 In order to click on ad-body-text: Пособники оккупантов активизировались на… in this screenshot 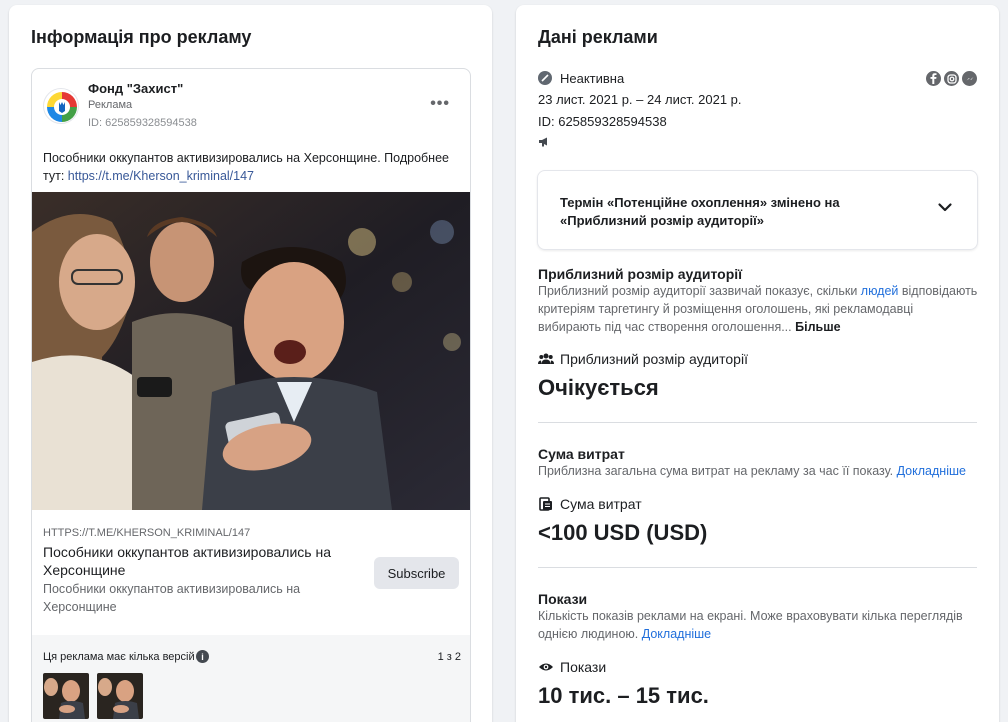, I will do `click(253, 167)`.